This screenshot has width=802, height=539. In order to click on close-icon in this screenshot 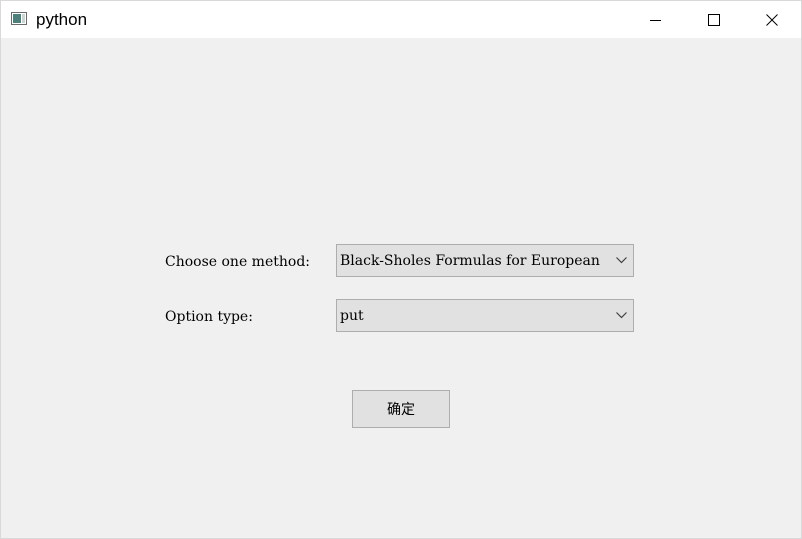, I will do `click(772, 19)`.